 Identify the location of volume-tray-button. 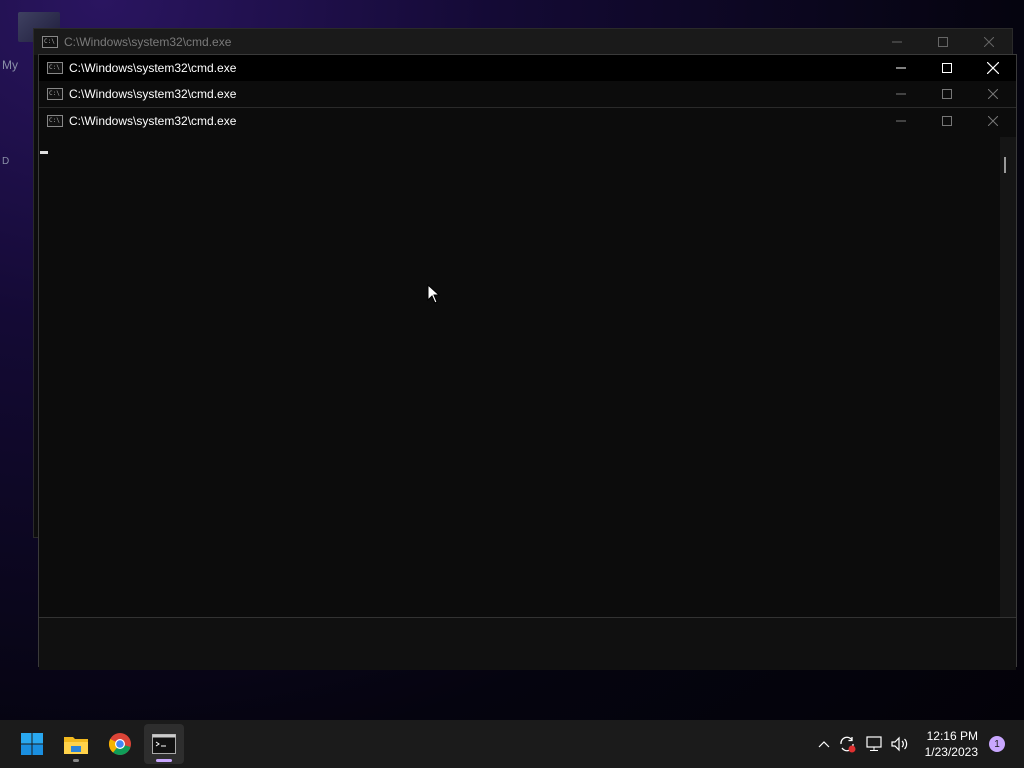
(900, 744).